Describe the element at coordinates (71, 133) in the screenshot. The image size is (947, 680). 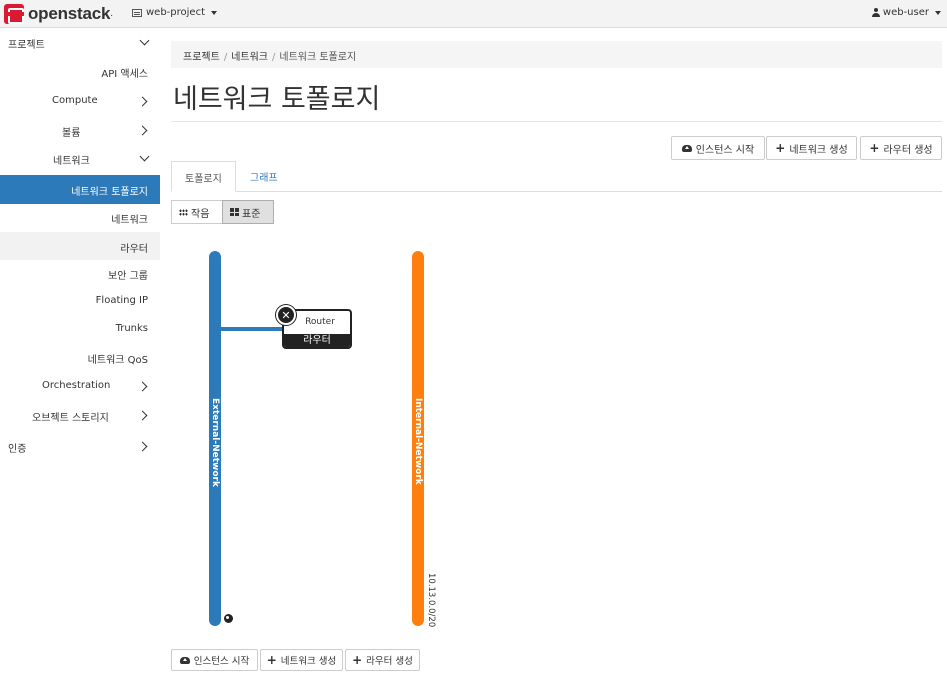
I see `sidebar-item-label: 볼륨` at that location.